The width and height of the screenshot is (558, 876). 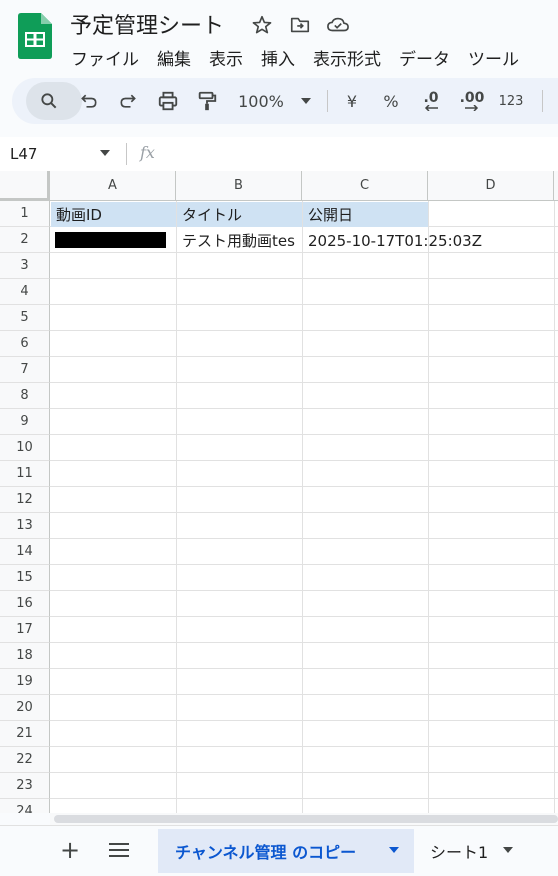 I want to click on cloud-saved-icon, so click(x=338, y=25).